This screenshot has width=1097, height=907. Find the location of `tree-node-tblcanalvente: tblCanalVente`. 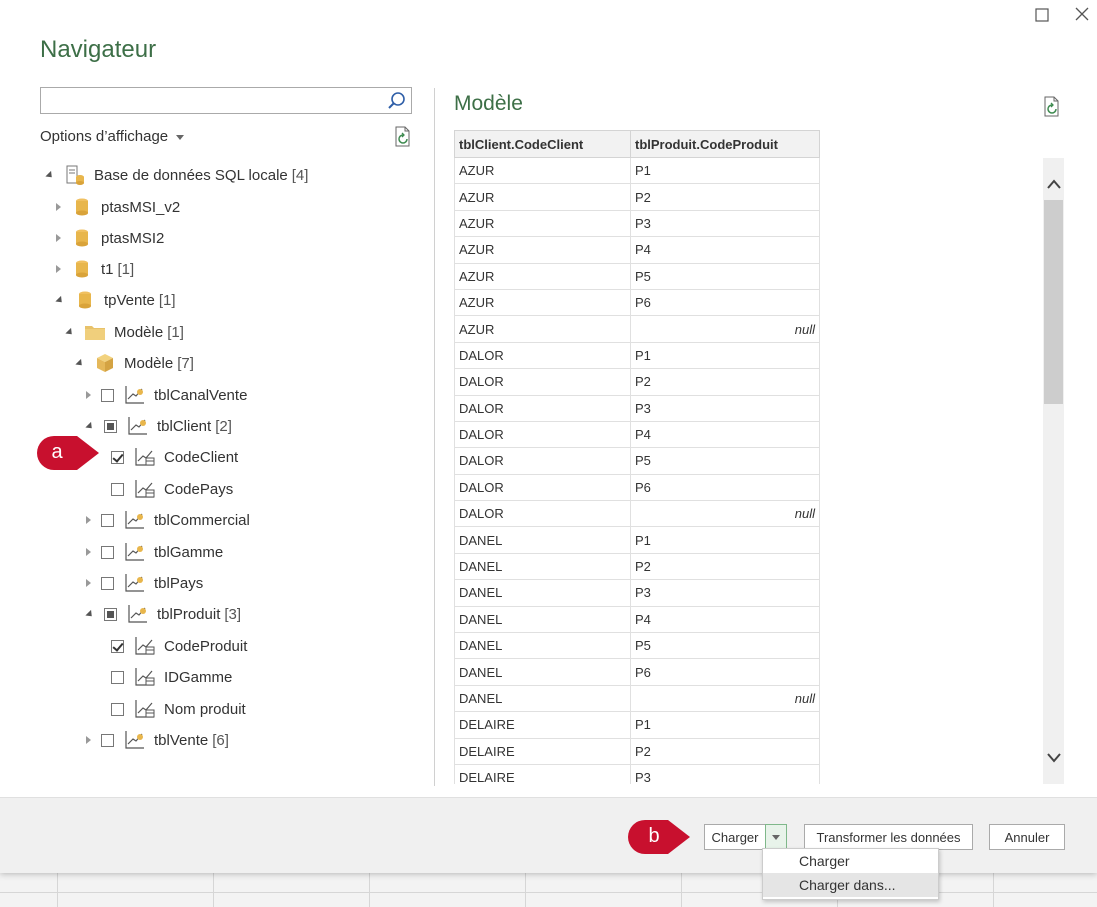

tree-node-tblcanalvente: tblCanalVente is located at coordinates (166, 395).